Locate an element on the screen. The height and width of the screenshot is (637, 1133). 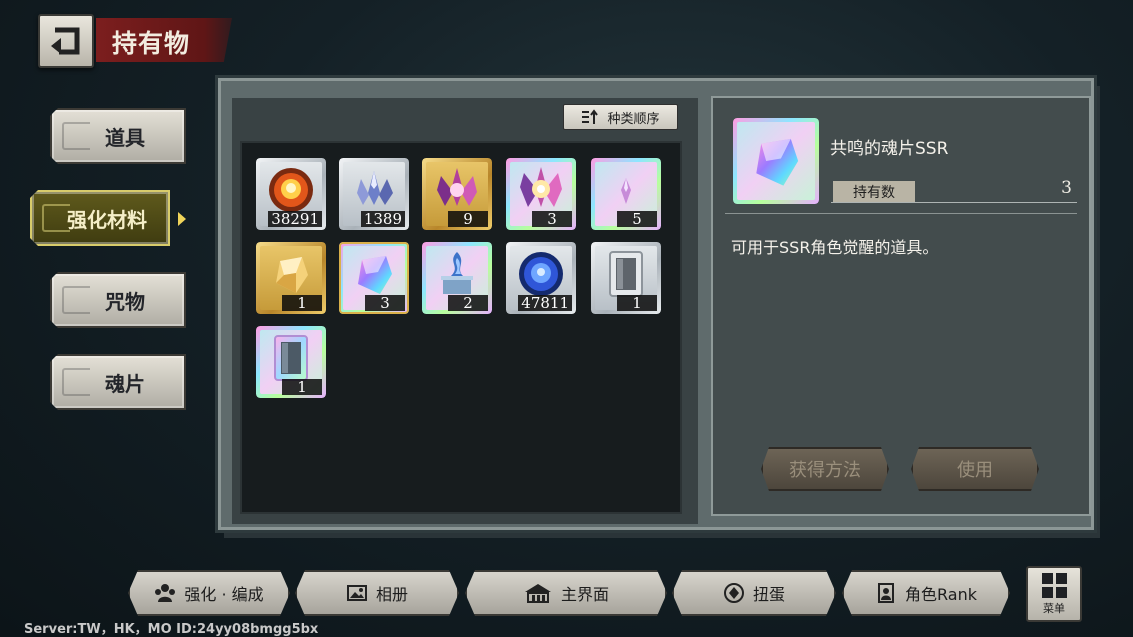
item-count: 38291 is located at coordinates (295, 219).